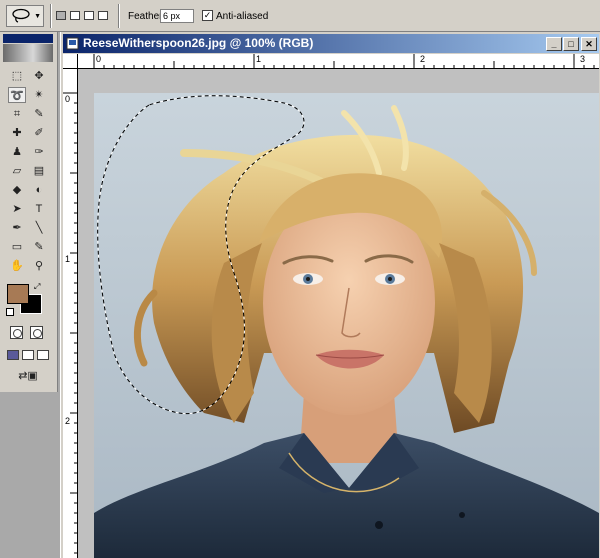 This screenshot has width=600, height=558. Describe the element at coordinates (198, 43) in the screenshot. I see `document-title: ReeseWitherspoon26.jpg @ 100% (RGB)` at that location.